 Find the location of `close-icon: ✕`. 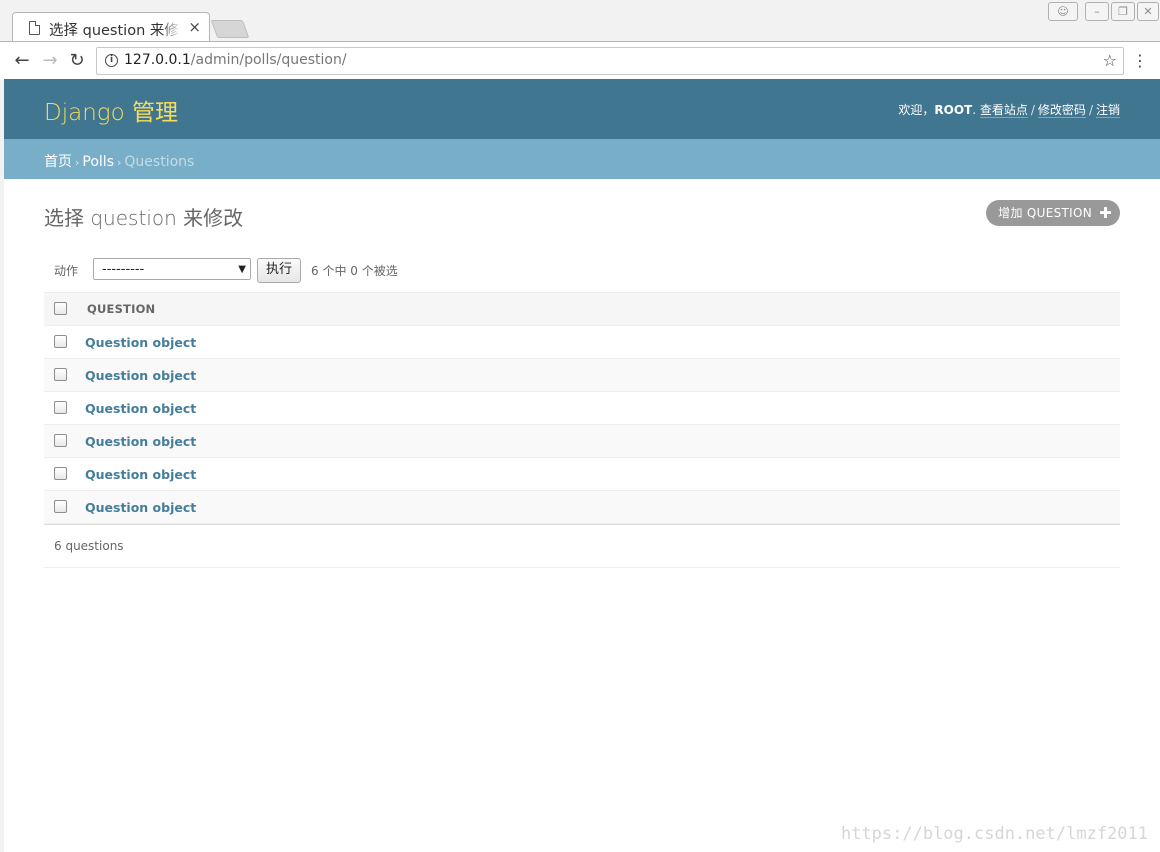

close-icon: ✕ is located at coordinates (1148, 11).